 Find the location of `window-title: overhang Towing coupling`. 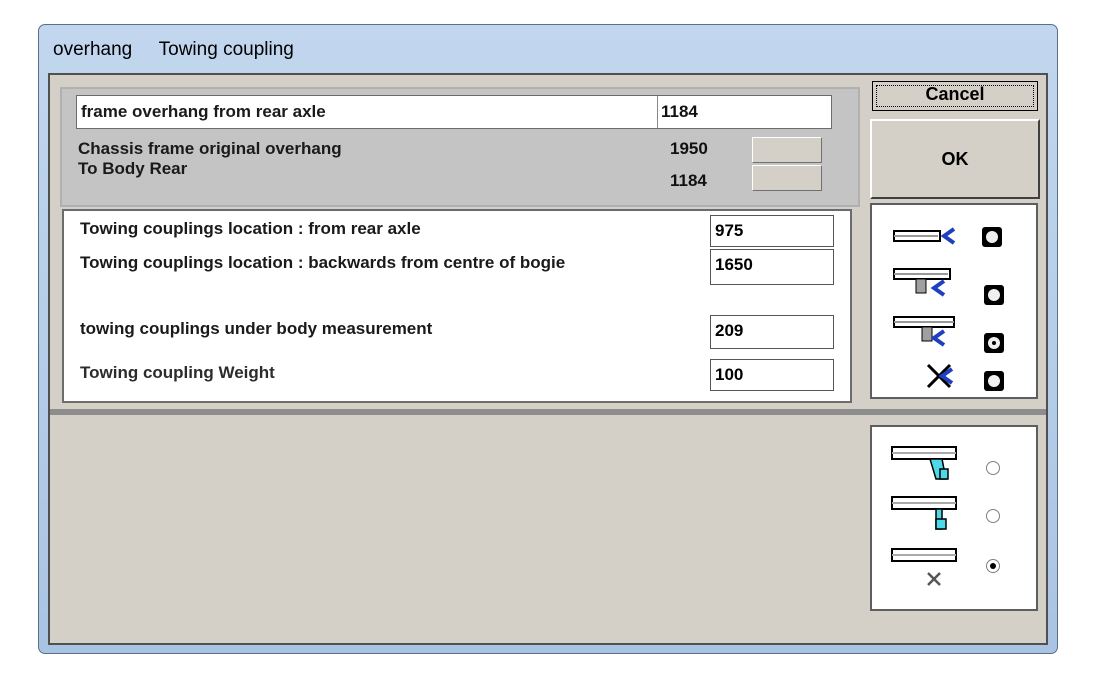

window-title: overhang Towing coupling is located at coordinates (173, 50).